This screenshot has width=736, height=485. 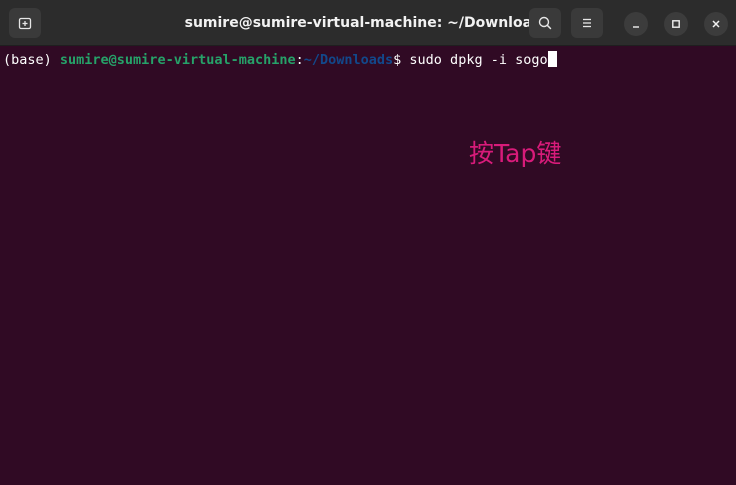 What do you see at coordinates (515, 153) in the screenshot?
I see `annotation-text: 按Tap键` at bounding box center [515, 153].